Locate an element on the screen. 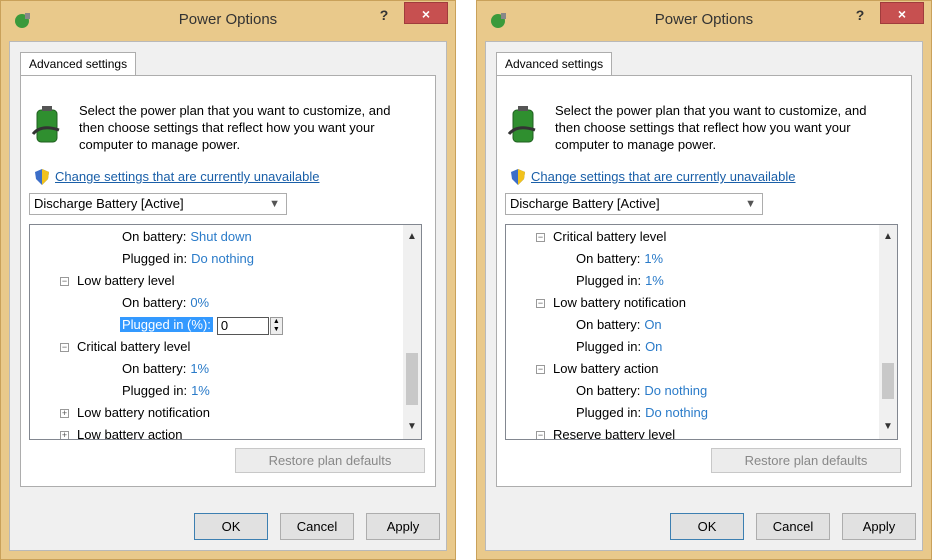  row-value-link: Shut down is located at coordinates (220, 236).